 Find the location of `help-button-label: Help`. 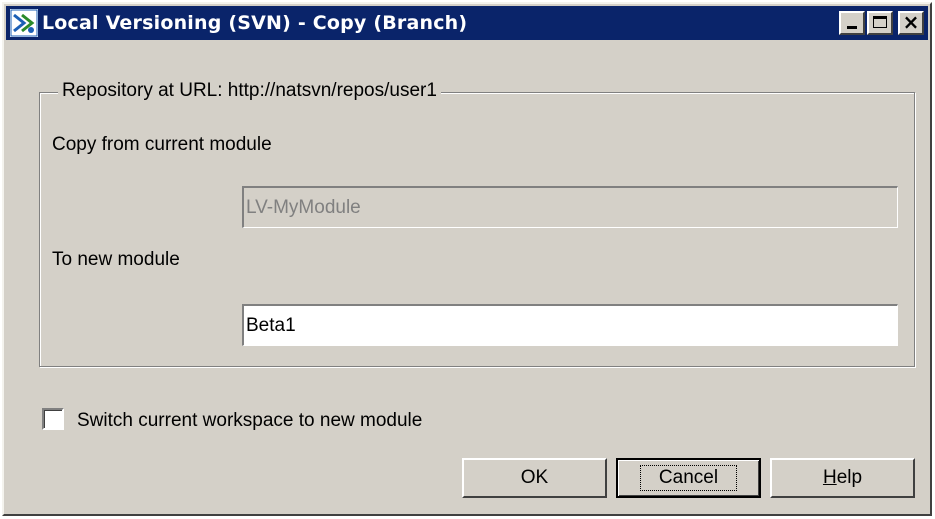

help-button-label: Help is located at coordinates (842, 478).